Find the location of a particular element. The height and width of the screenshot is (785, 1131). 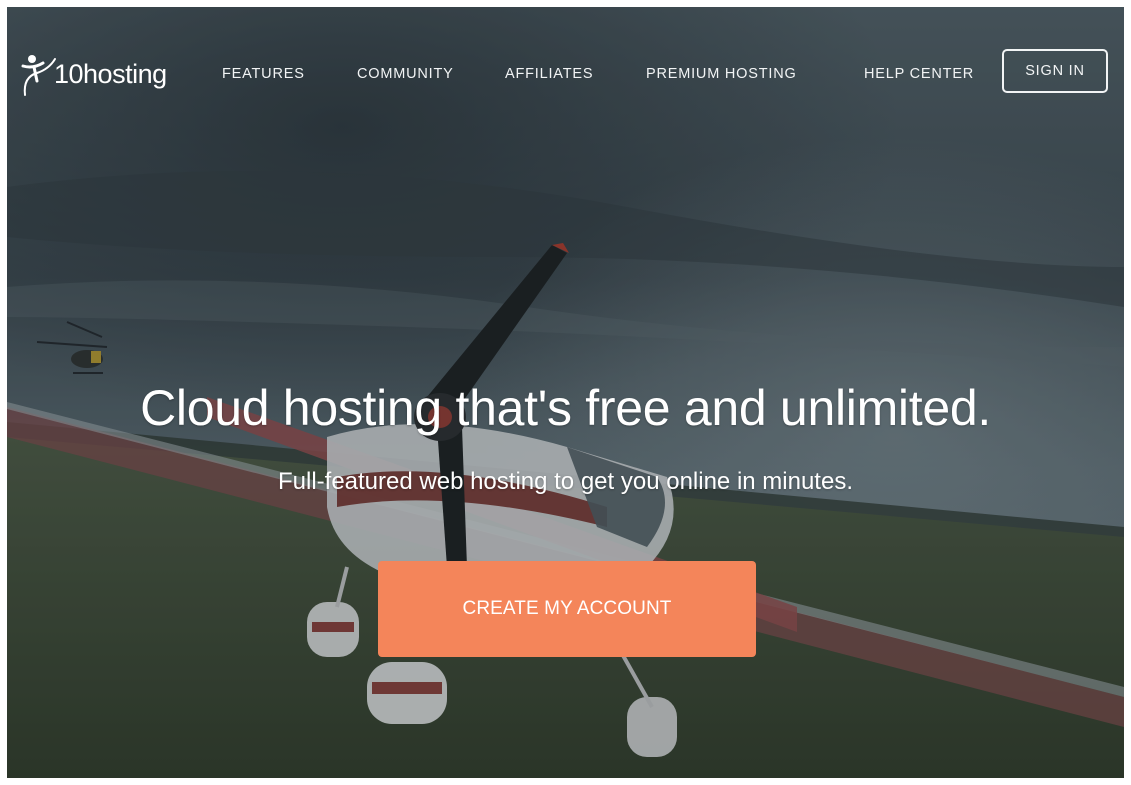

hero-title: Cloud hosting that's free and unlimited. is located at coordinates (565, 408).